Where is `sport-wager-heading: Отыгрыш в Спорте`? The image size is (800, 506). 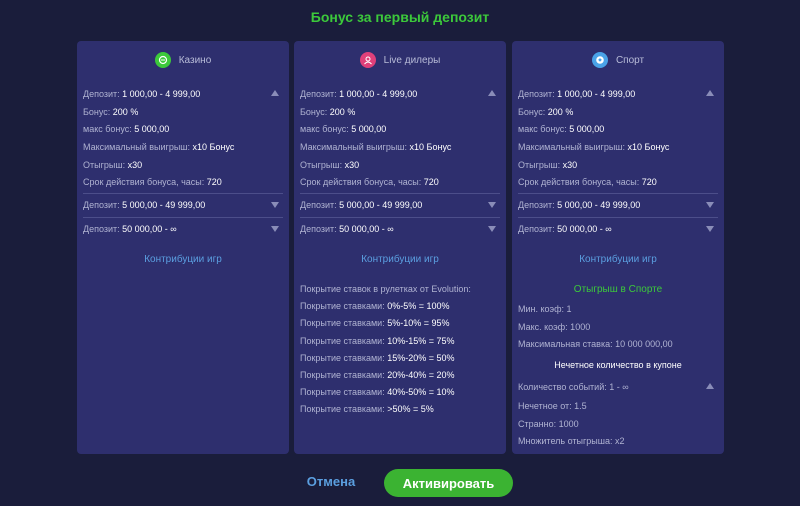 sport-wager-heading: Отыгрыш в Спорте is located at coordinates (618, 289).